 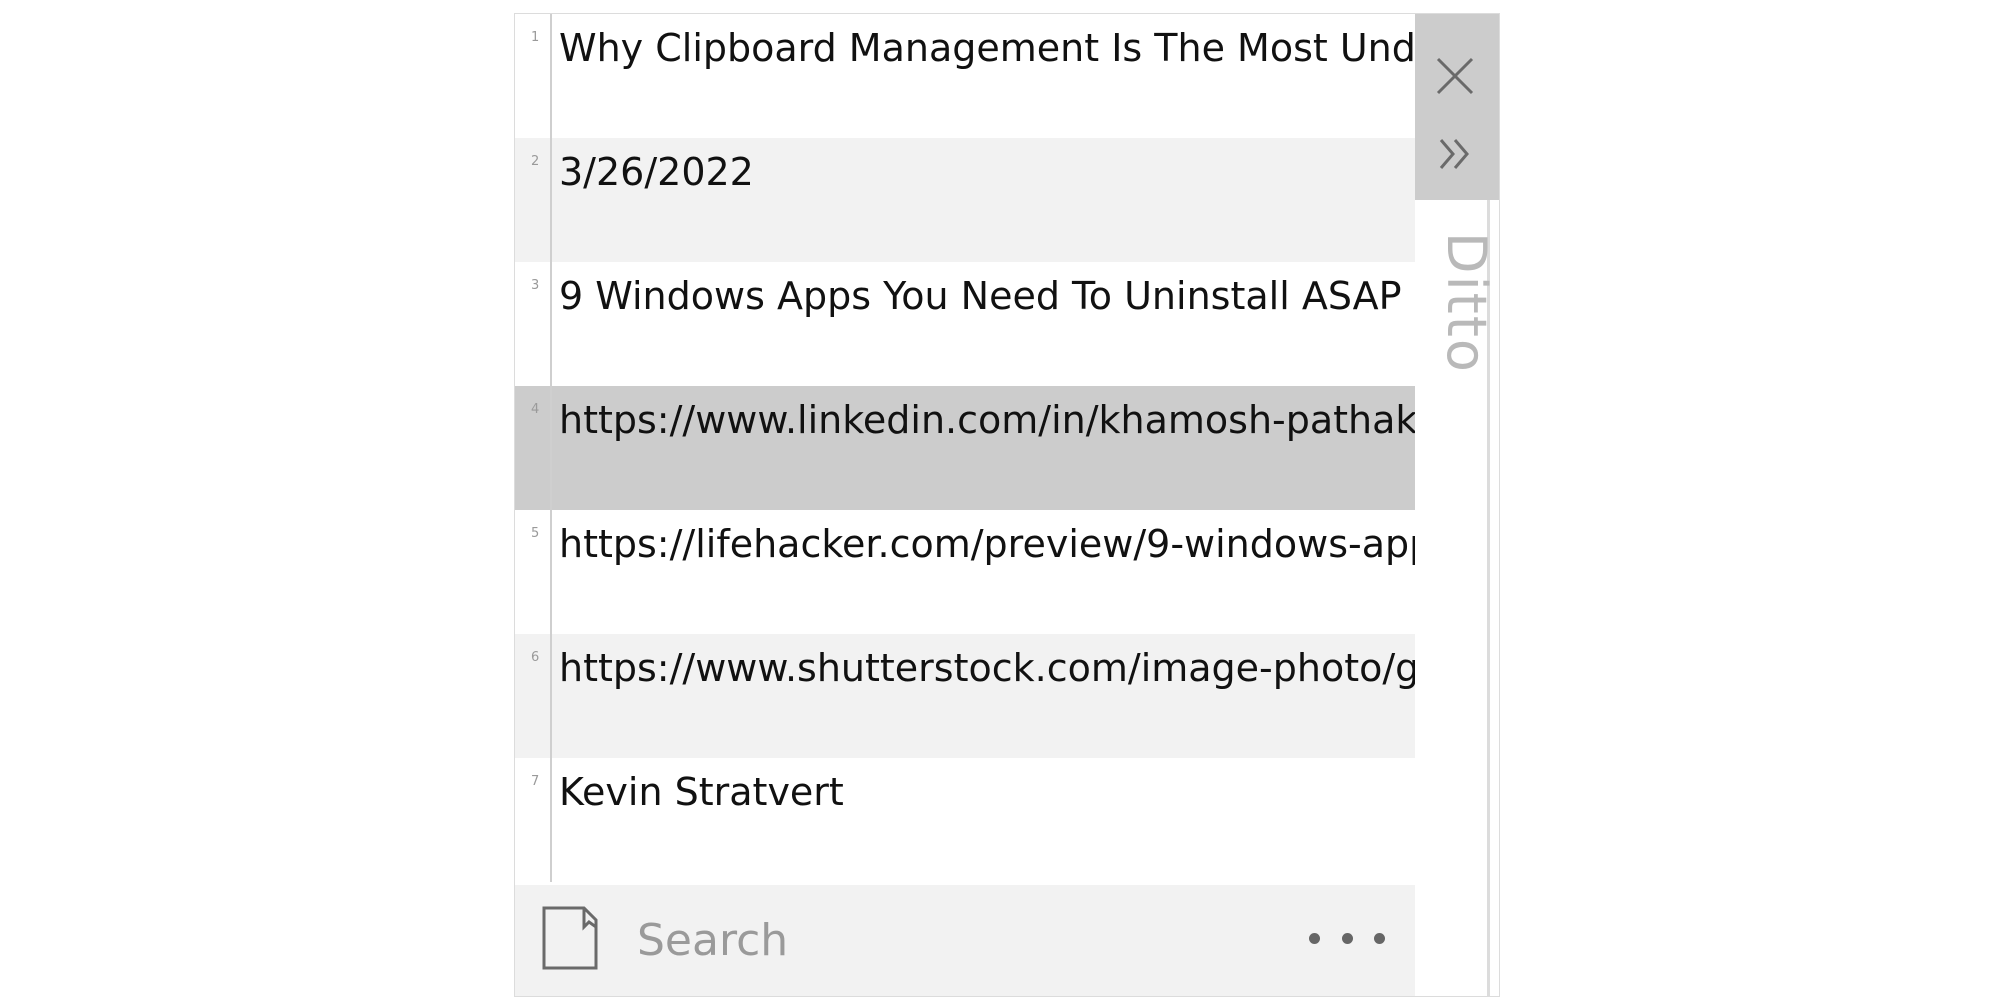 I want to click on clip-row: 2 3/26/2022, so click(x=965, y=200).